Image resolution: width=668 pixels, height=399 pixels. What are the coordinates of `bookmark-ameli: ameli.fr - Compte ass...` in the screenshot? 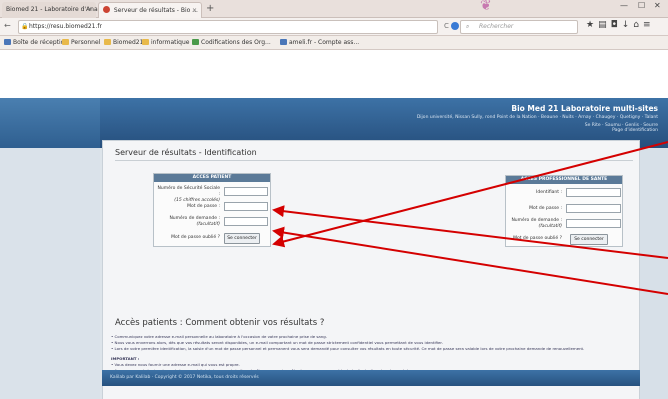 It's located at (319, 43).